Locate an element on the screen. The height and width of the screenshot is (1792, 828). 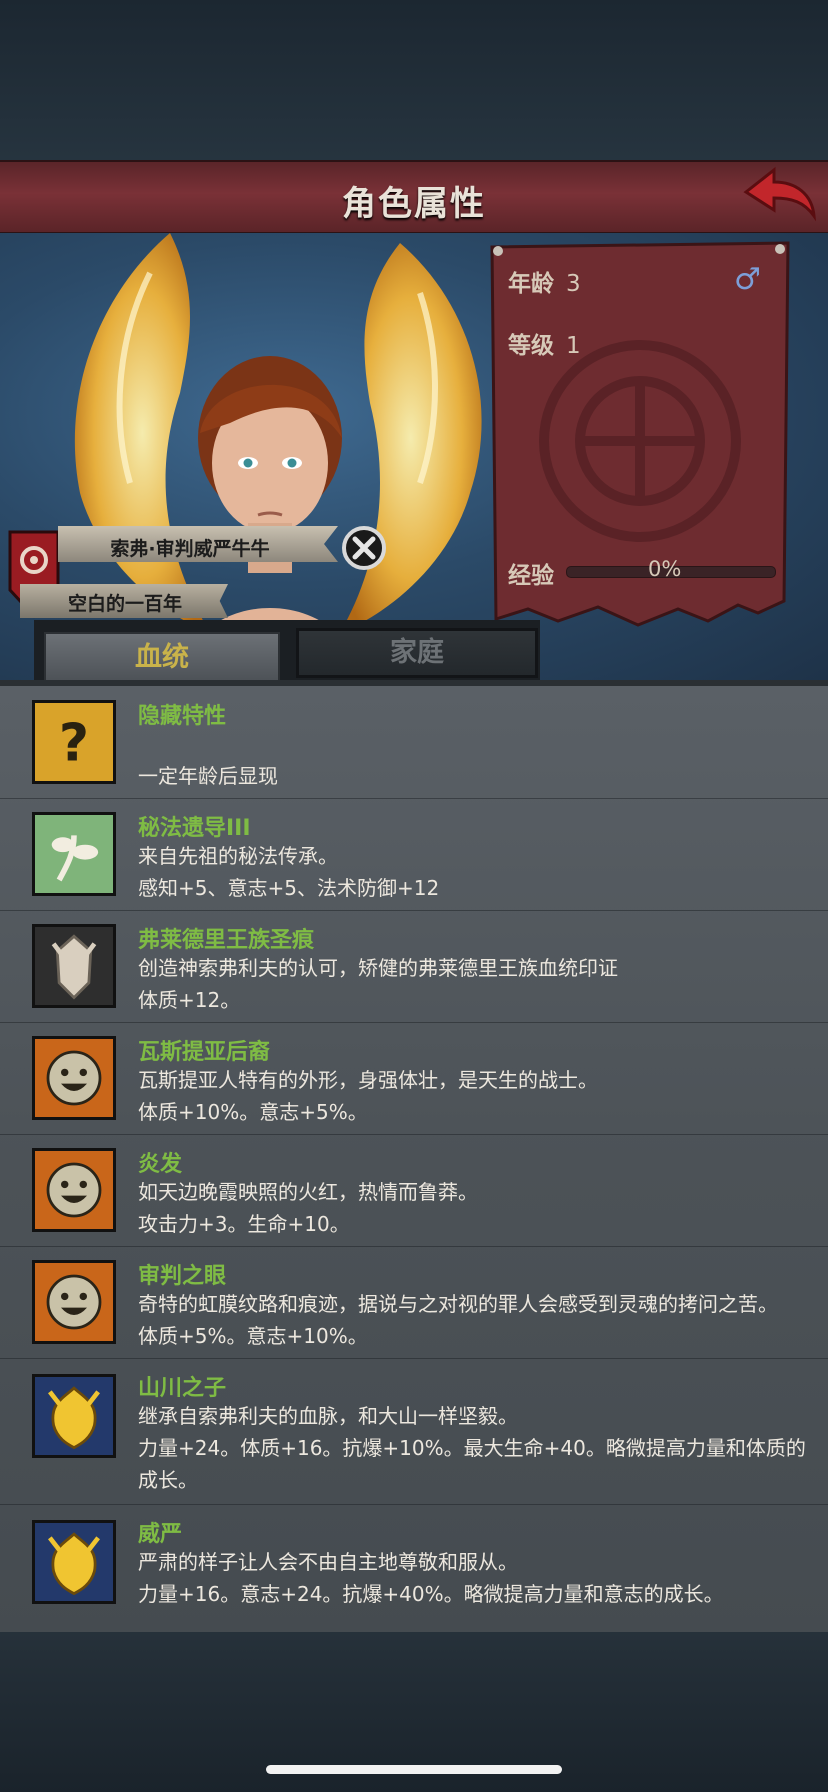
title-bar: 角色属性 is located at coordinates (414, 197).